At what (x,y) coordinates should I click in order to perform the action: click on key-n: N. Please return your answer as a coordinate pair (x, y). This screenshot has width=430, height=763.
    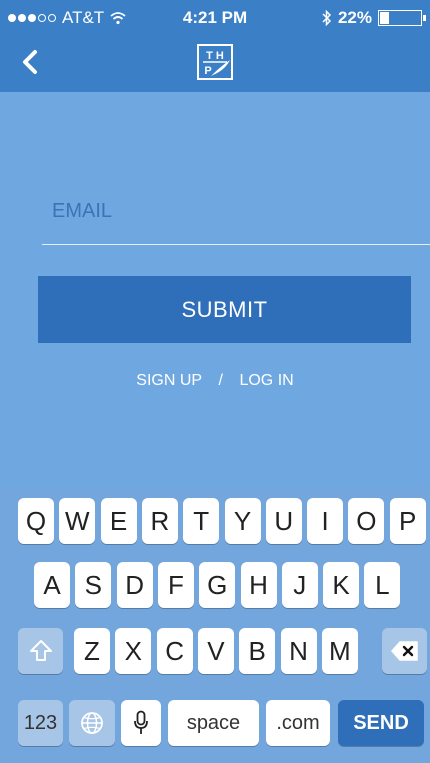
    Looking at the image, I should click on (298, 651).